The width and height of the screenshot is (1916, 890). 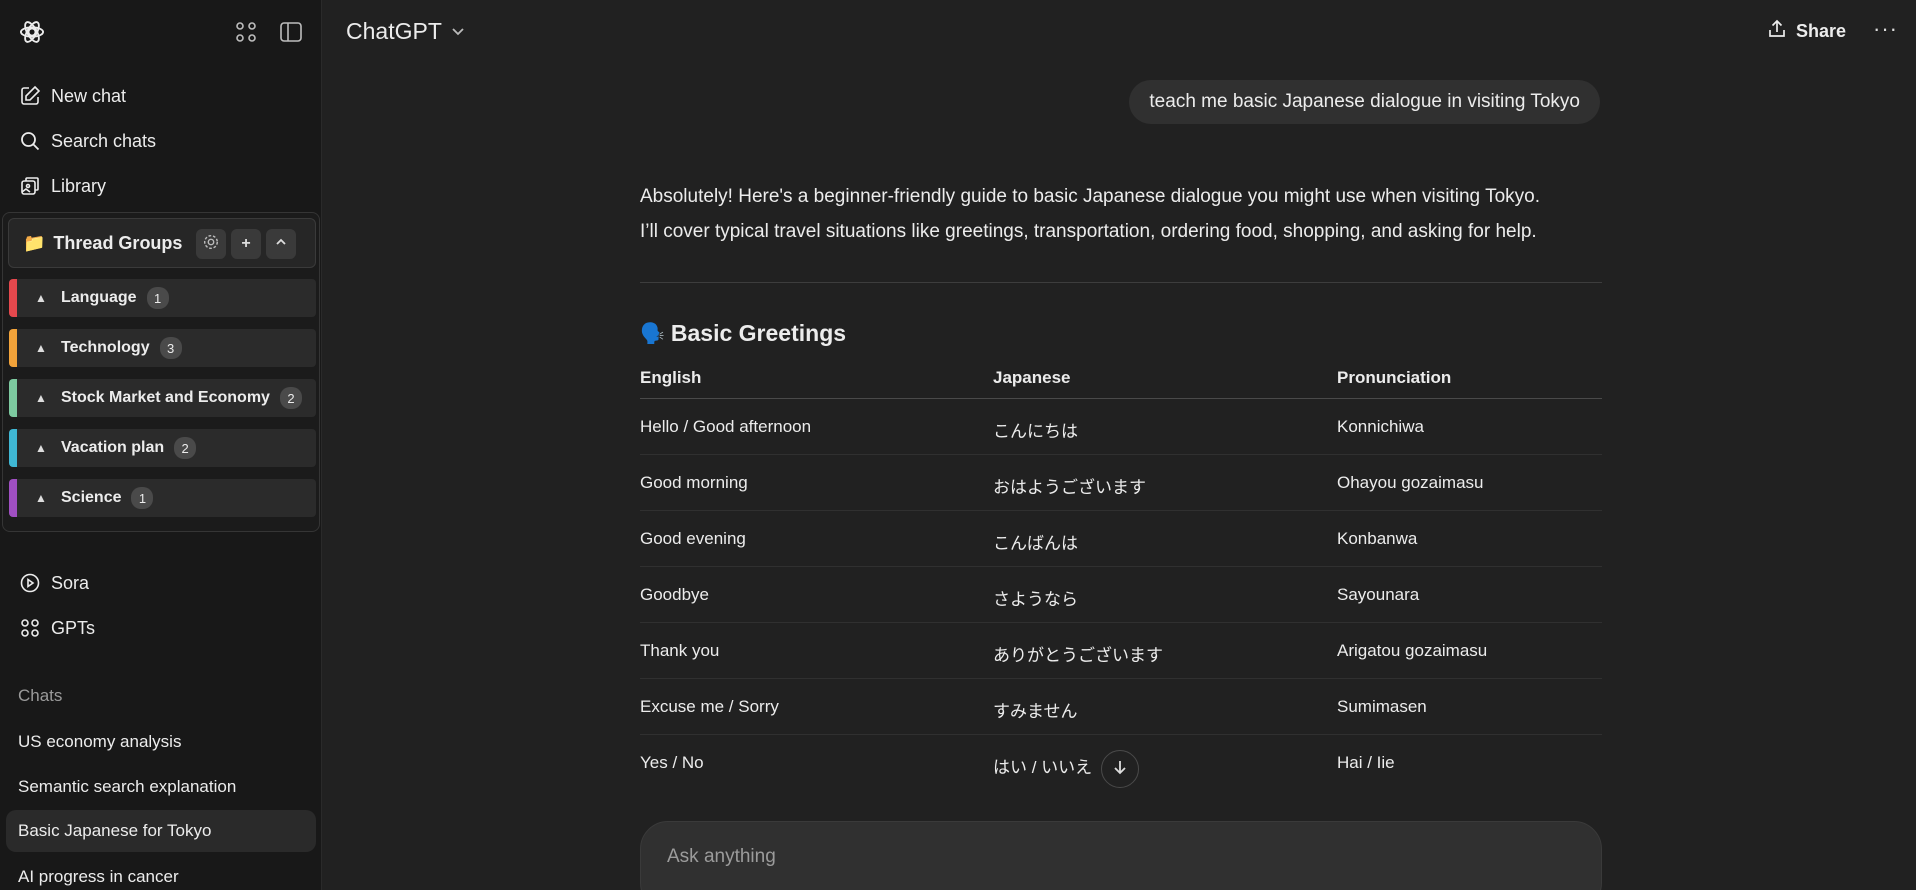 I want to click on cell-english: Excuse me / Sorry, so click(x=709, y=706).